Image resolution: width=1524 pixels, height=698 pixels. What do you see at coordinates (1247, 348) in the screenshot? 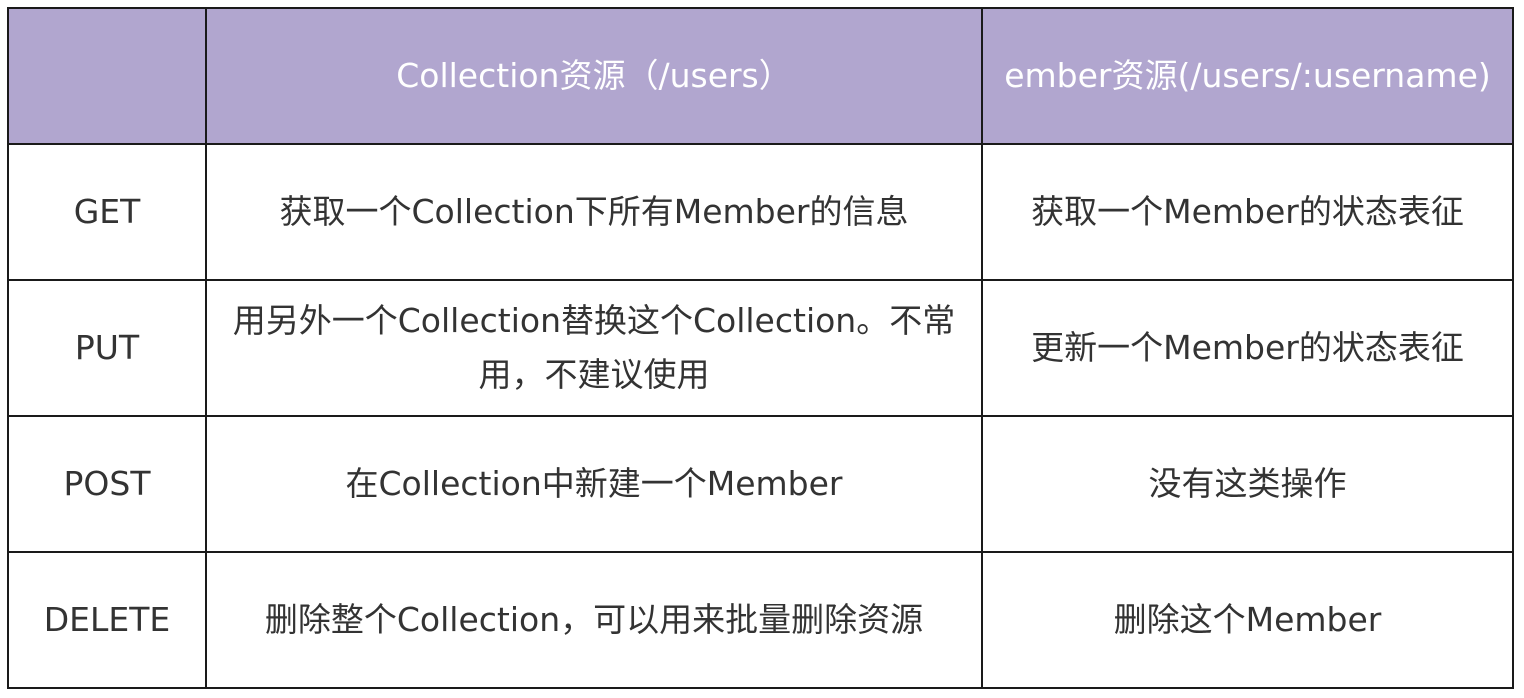
I see `member-cell: 更新一个Member的状态表征` at bounding box center [1247, 348].